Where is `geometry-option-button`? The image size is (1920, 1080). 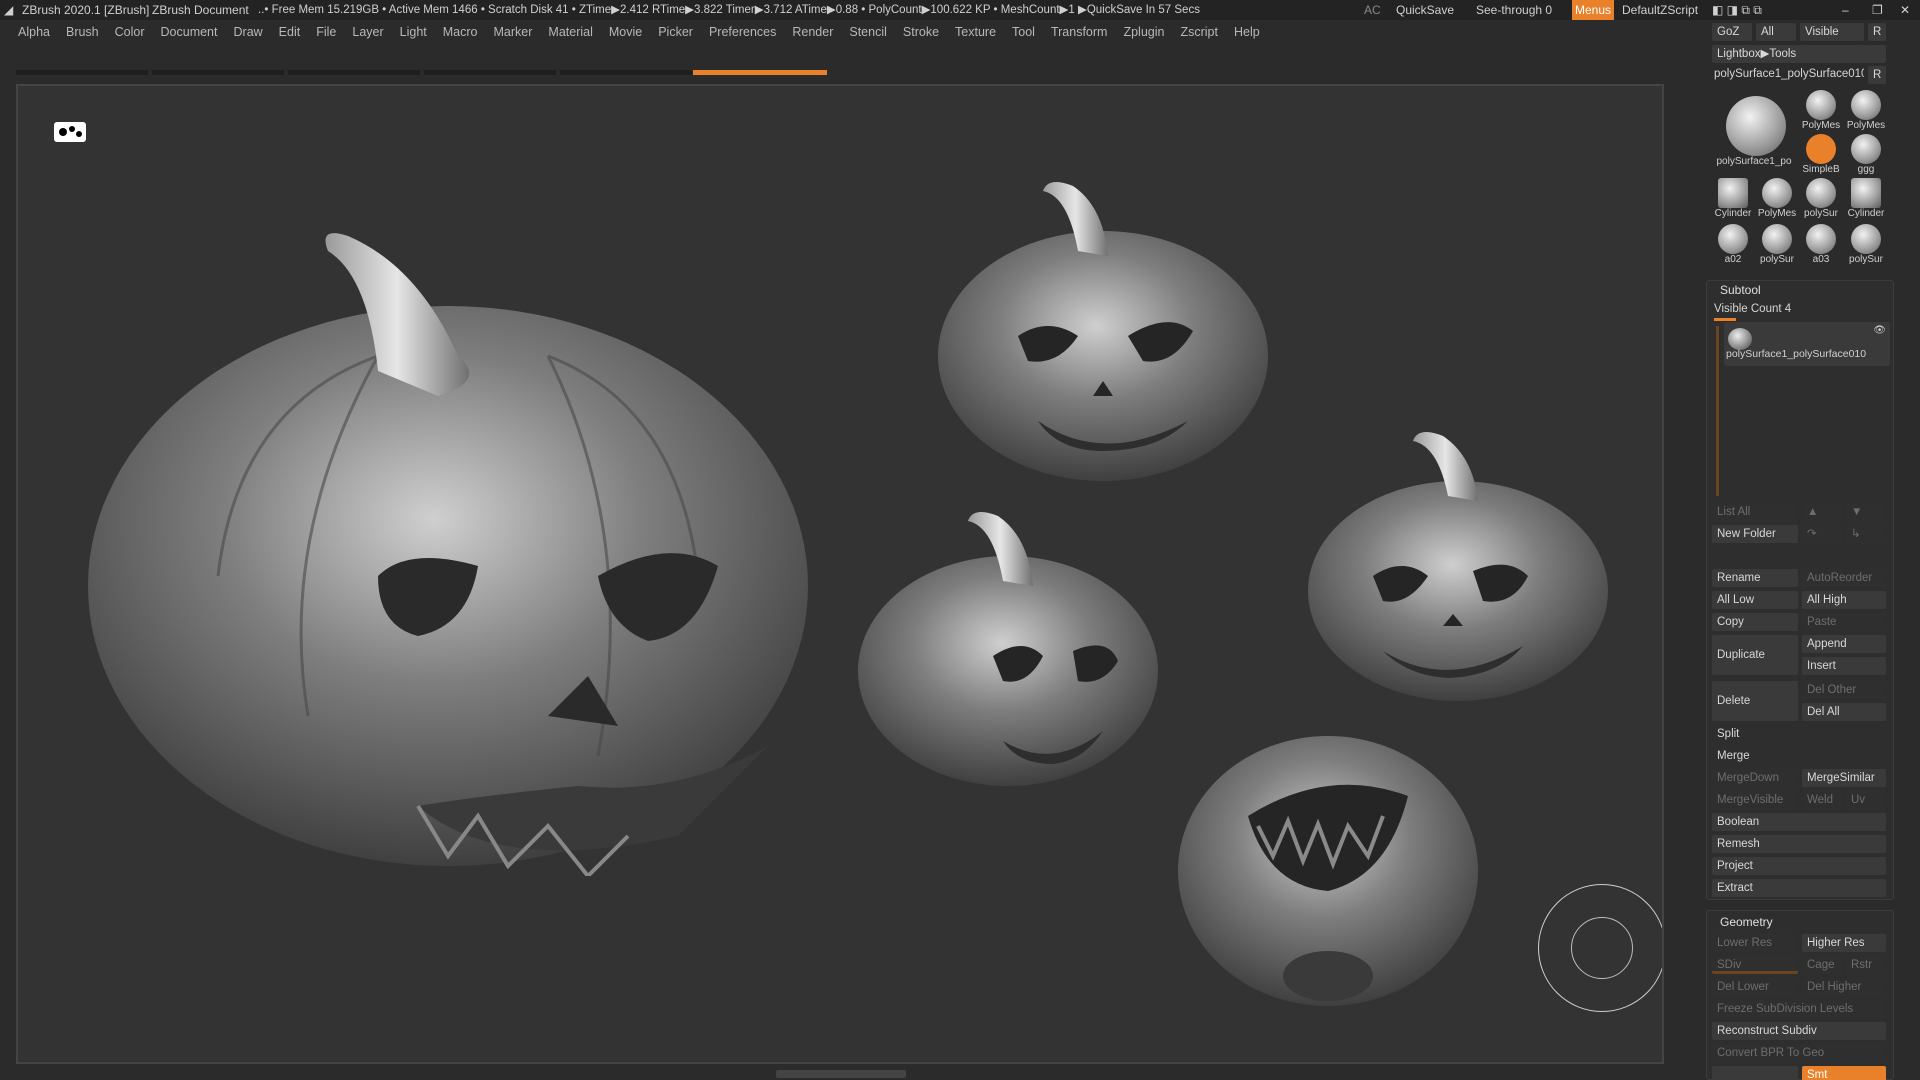
geometry-option-button is located at coordinates (1755, 1073).